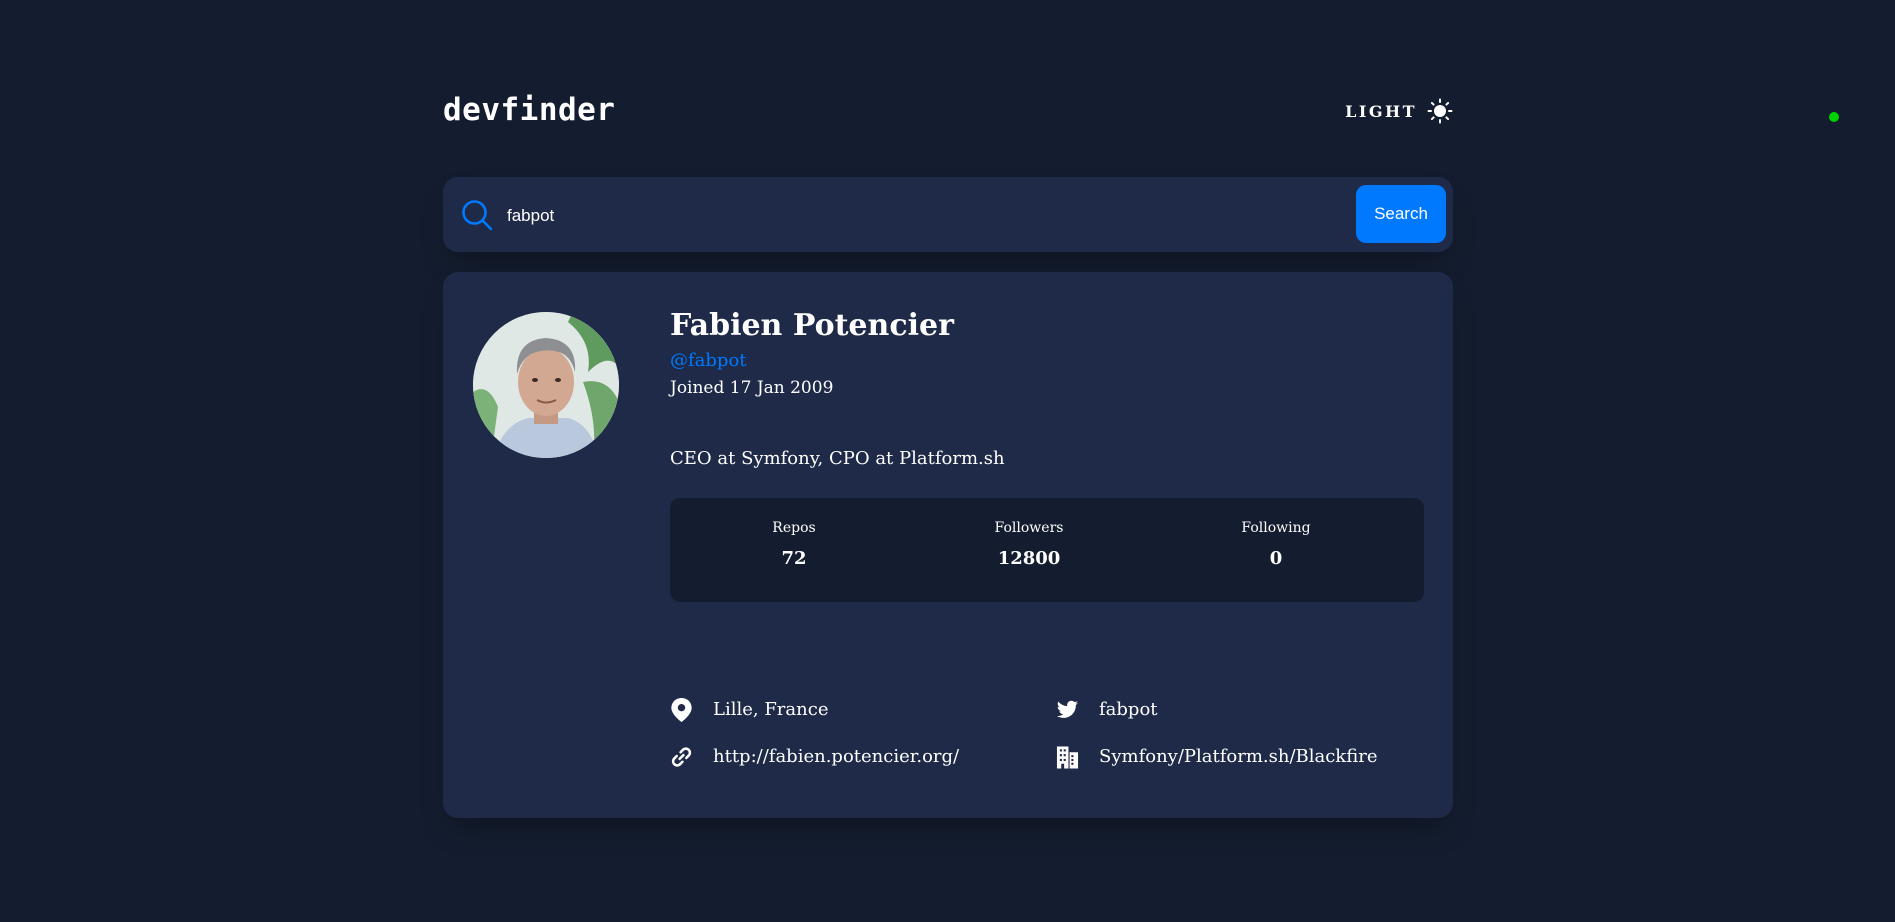  What do you see at coordinates (681, 710) in the screenshot?
I see `location-pin-icon` at bounding box center [681, 710].